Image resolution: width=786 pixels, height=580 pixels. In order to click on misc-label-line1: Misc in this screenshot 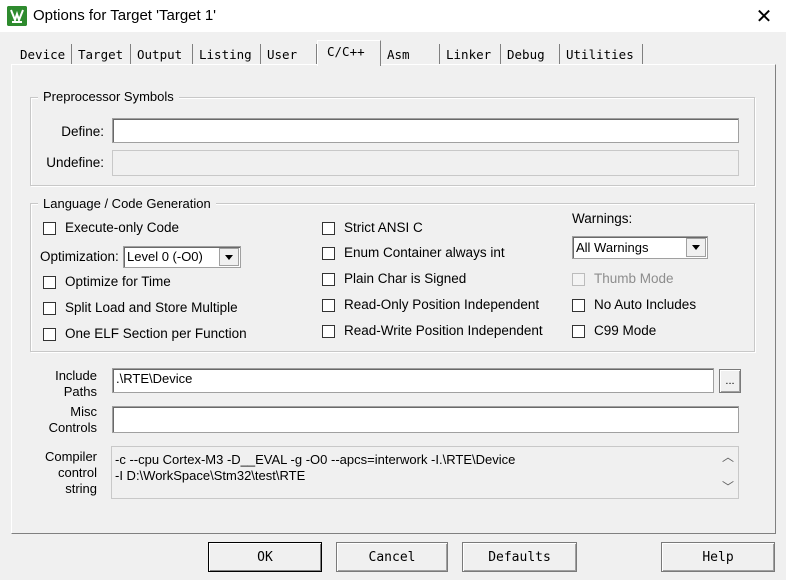, I will do `click(83, 411)`.